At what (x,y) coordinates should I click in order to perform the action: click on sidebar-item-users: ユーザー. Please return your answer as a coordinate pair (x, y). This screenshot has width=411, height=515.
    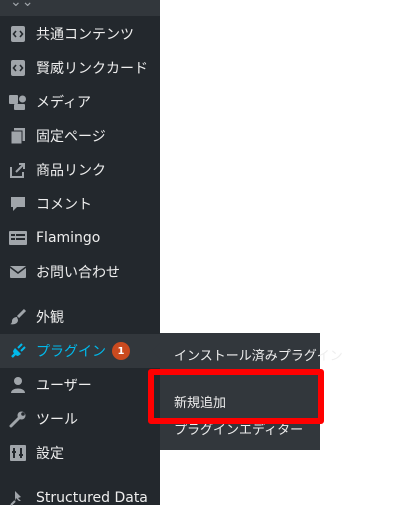
    Looking at the image, I should click on (80, 385).